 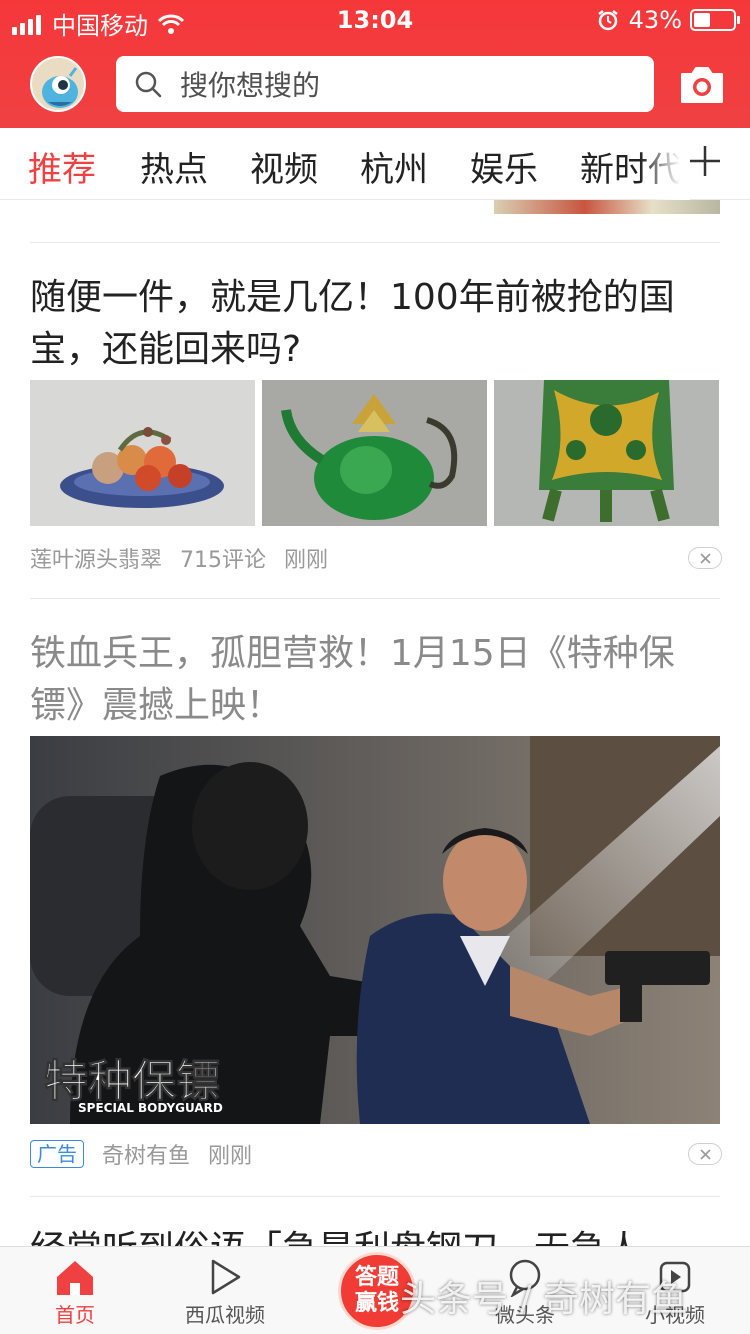 What do you see at coordinates (375, 324) in the screenshot?
I see `news-title: 随便一件，就是几亿！100年前被抢的国宝，还能回来吗?` at bounding box center [375, 324].